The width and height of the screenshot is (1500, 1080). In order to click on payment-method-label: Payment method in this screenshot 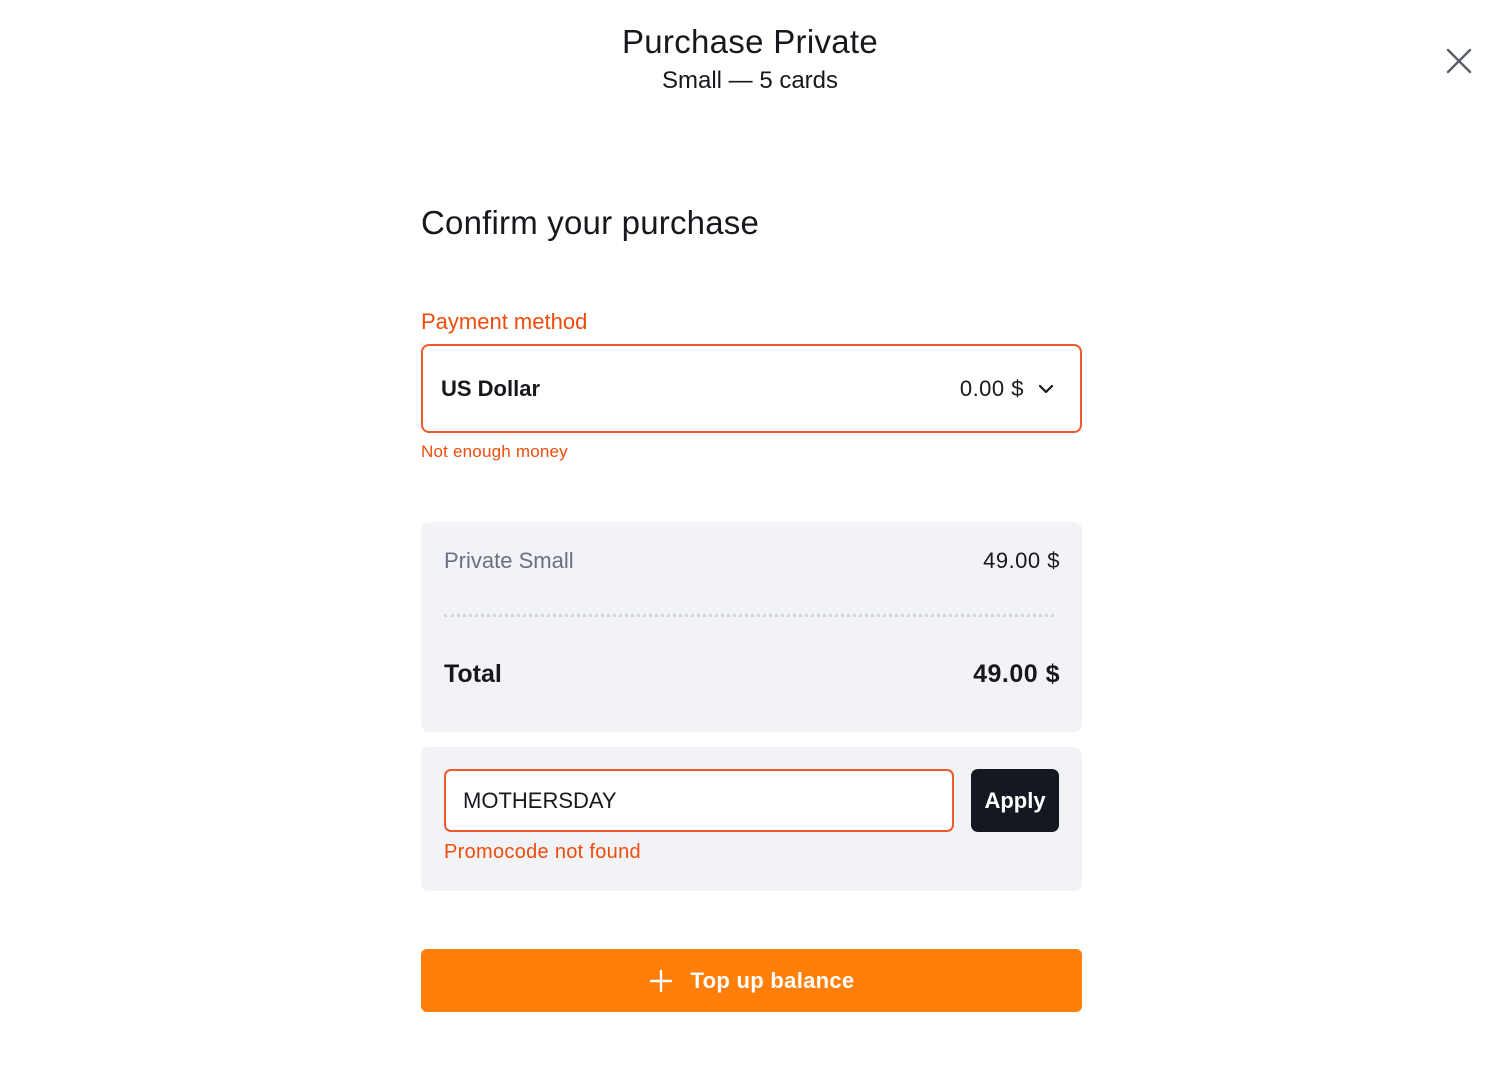, I will do `click(504, 321)`.